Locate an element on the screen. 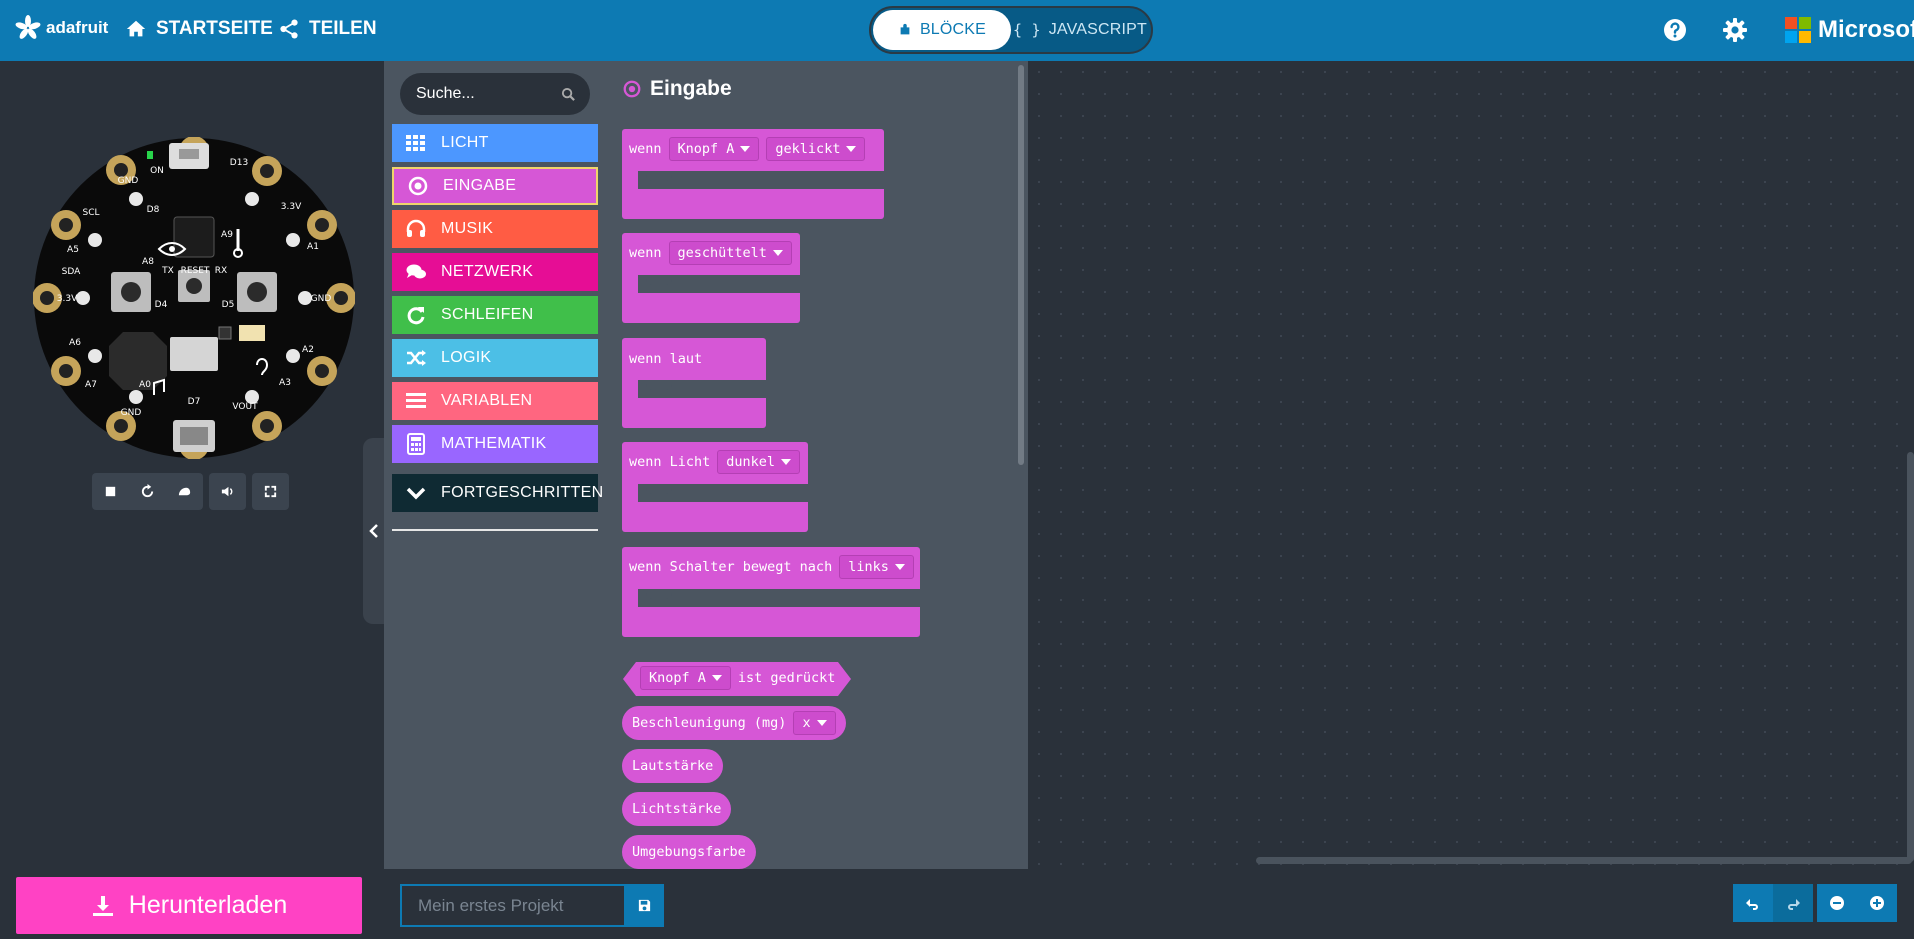  svg-text: A7 is located at coordinates (91, 385).